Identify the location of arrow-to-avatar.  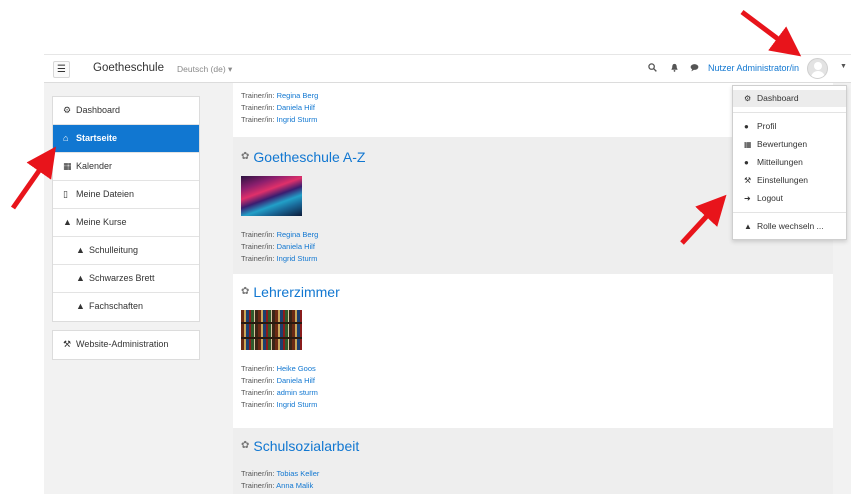
(771, 33).